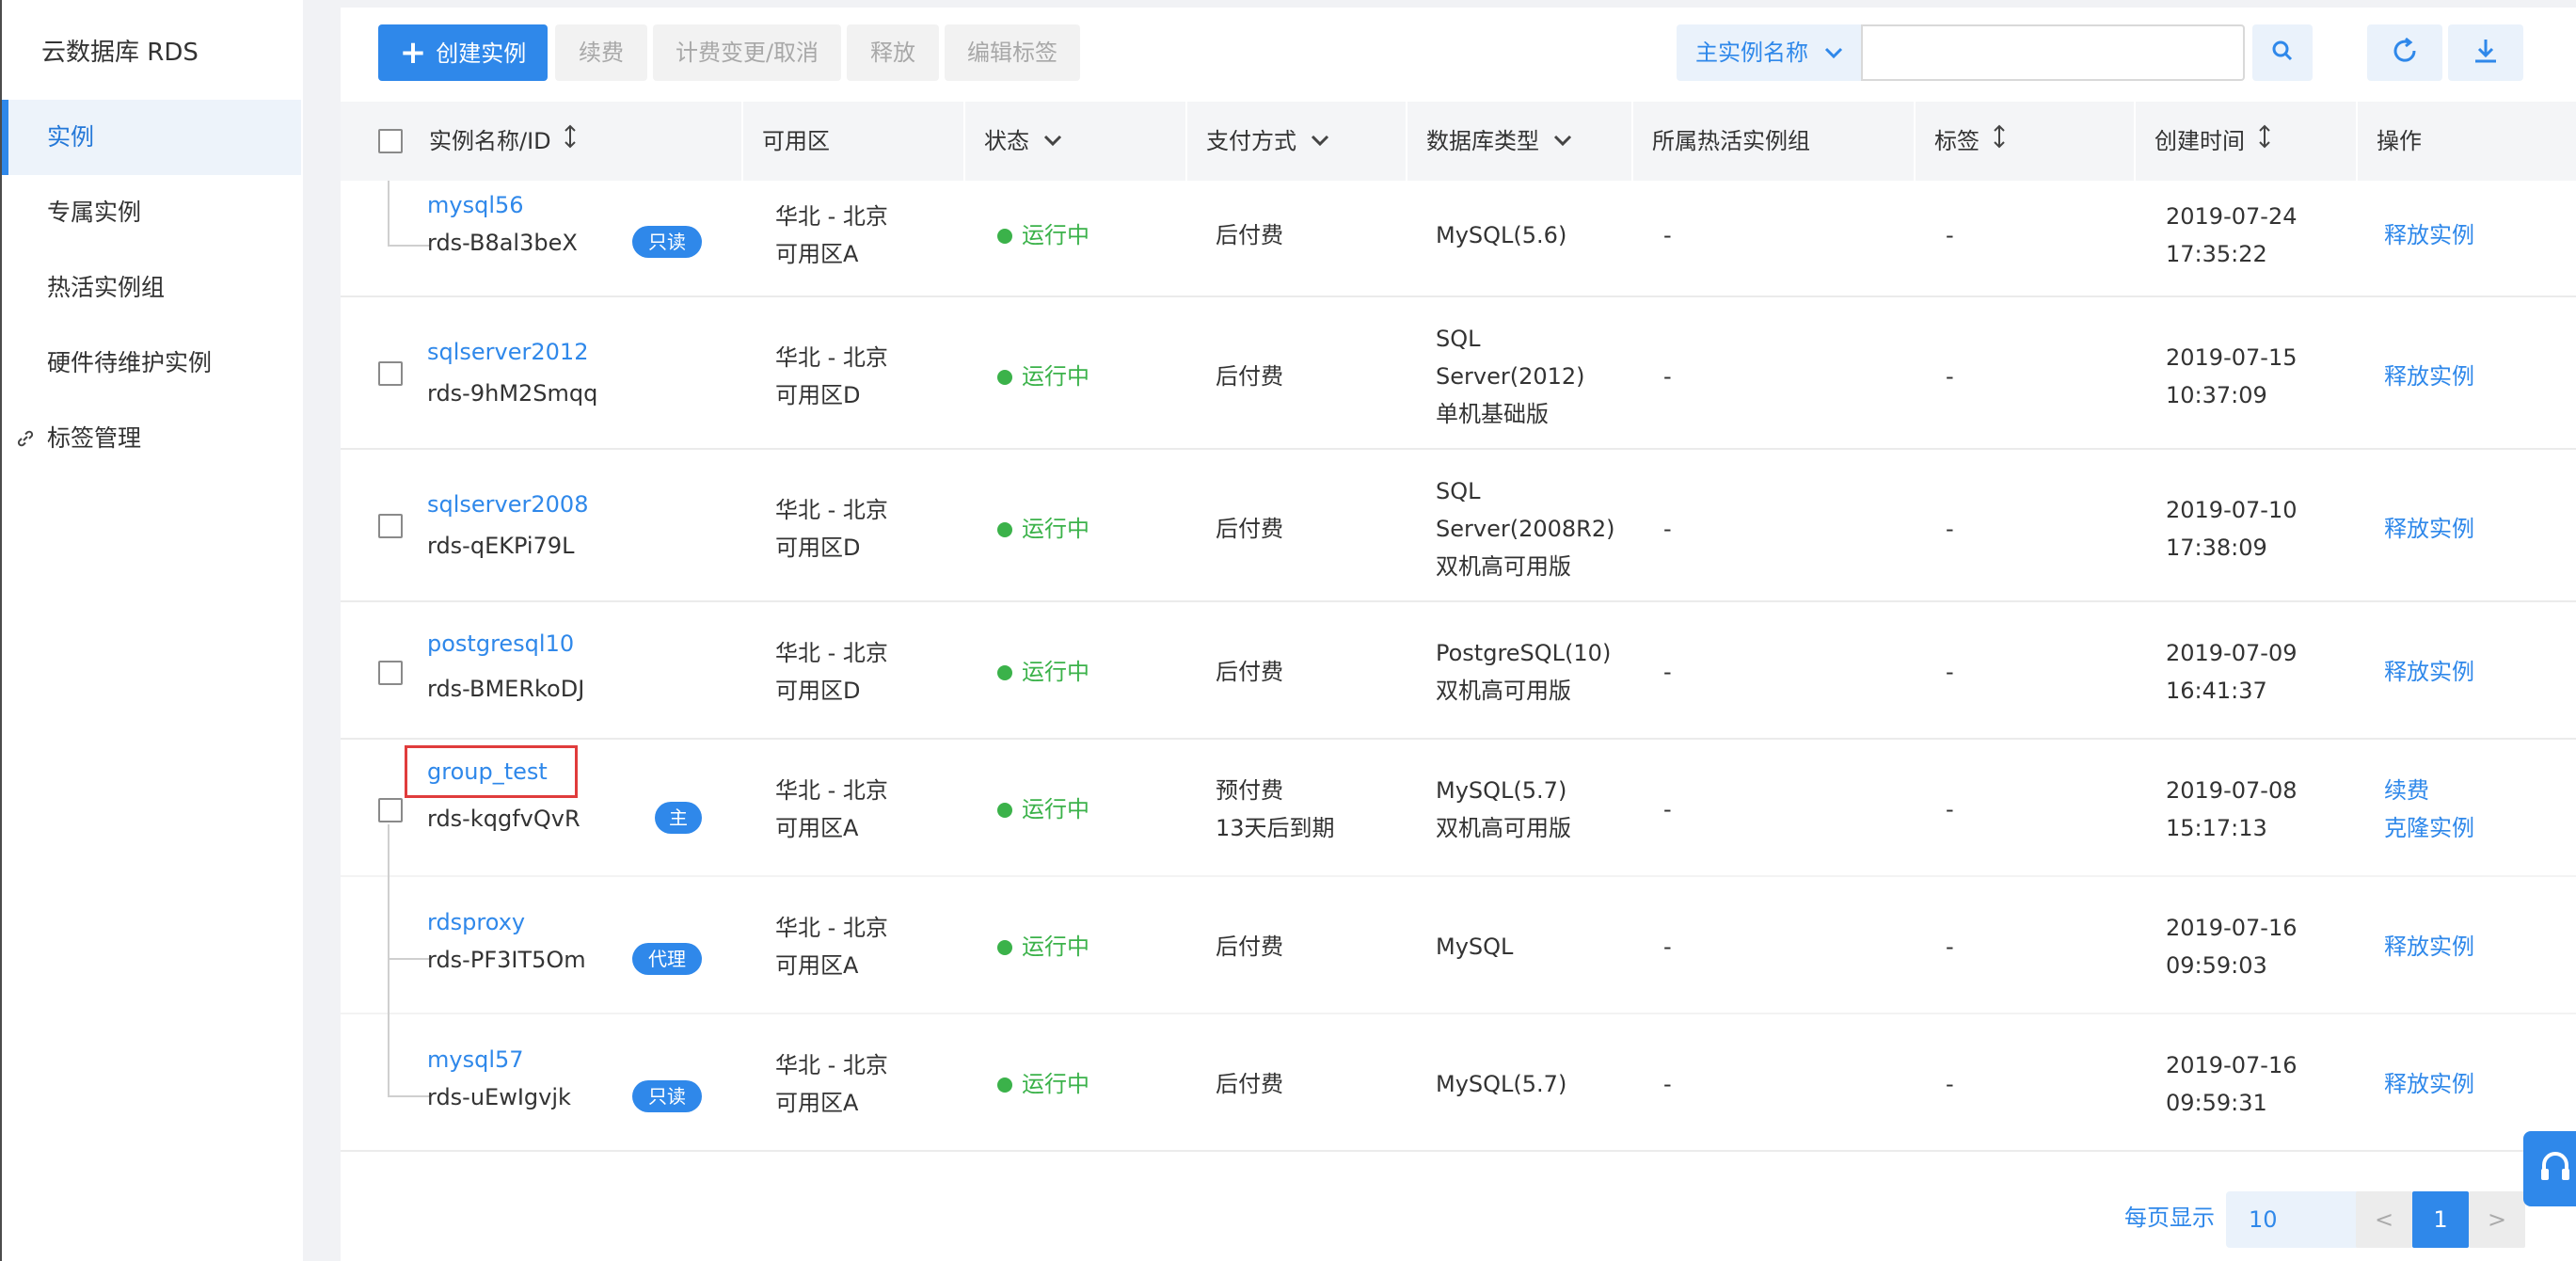 The width and height of the screenshot is (2576, 1261). Describe the element at coordinates (2216, 1103) in the screenshot. I see `created-time: 09:59:31` at that location.